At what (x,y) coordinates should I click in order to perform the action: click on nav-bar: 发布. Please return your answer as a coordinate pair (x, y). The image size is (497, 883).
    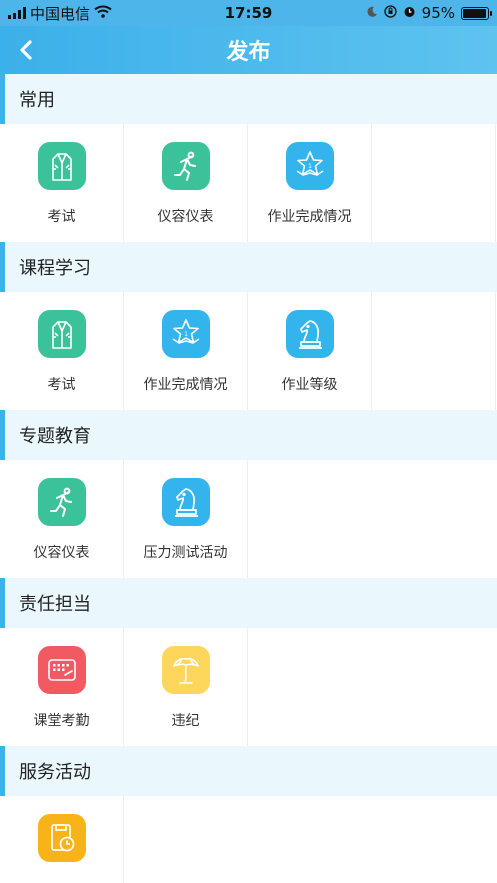
    Looking at the image, I should click on (248, 50).